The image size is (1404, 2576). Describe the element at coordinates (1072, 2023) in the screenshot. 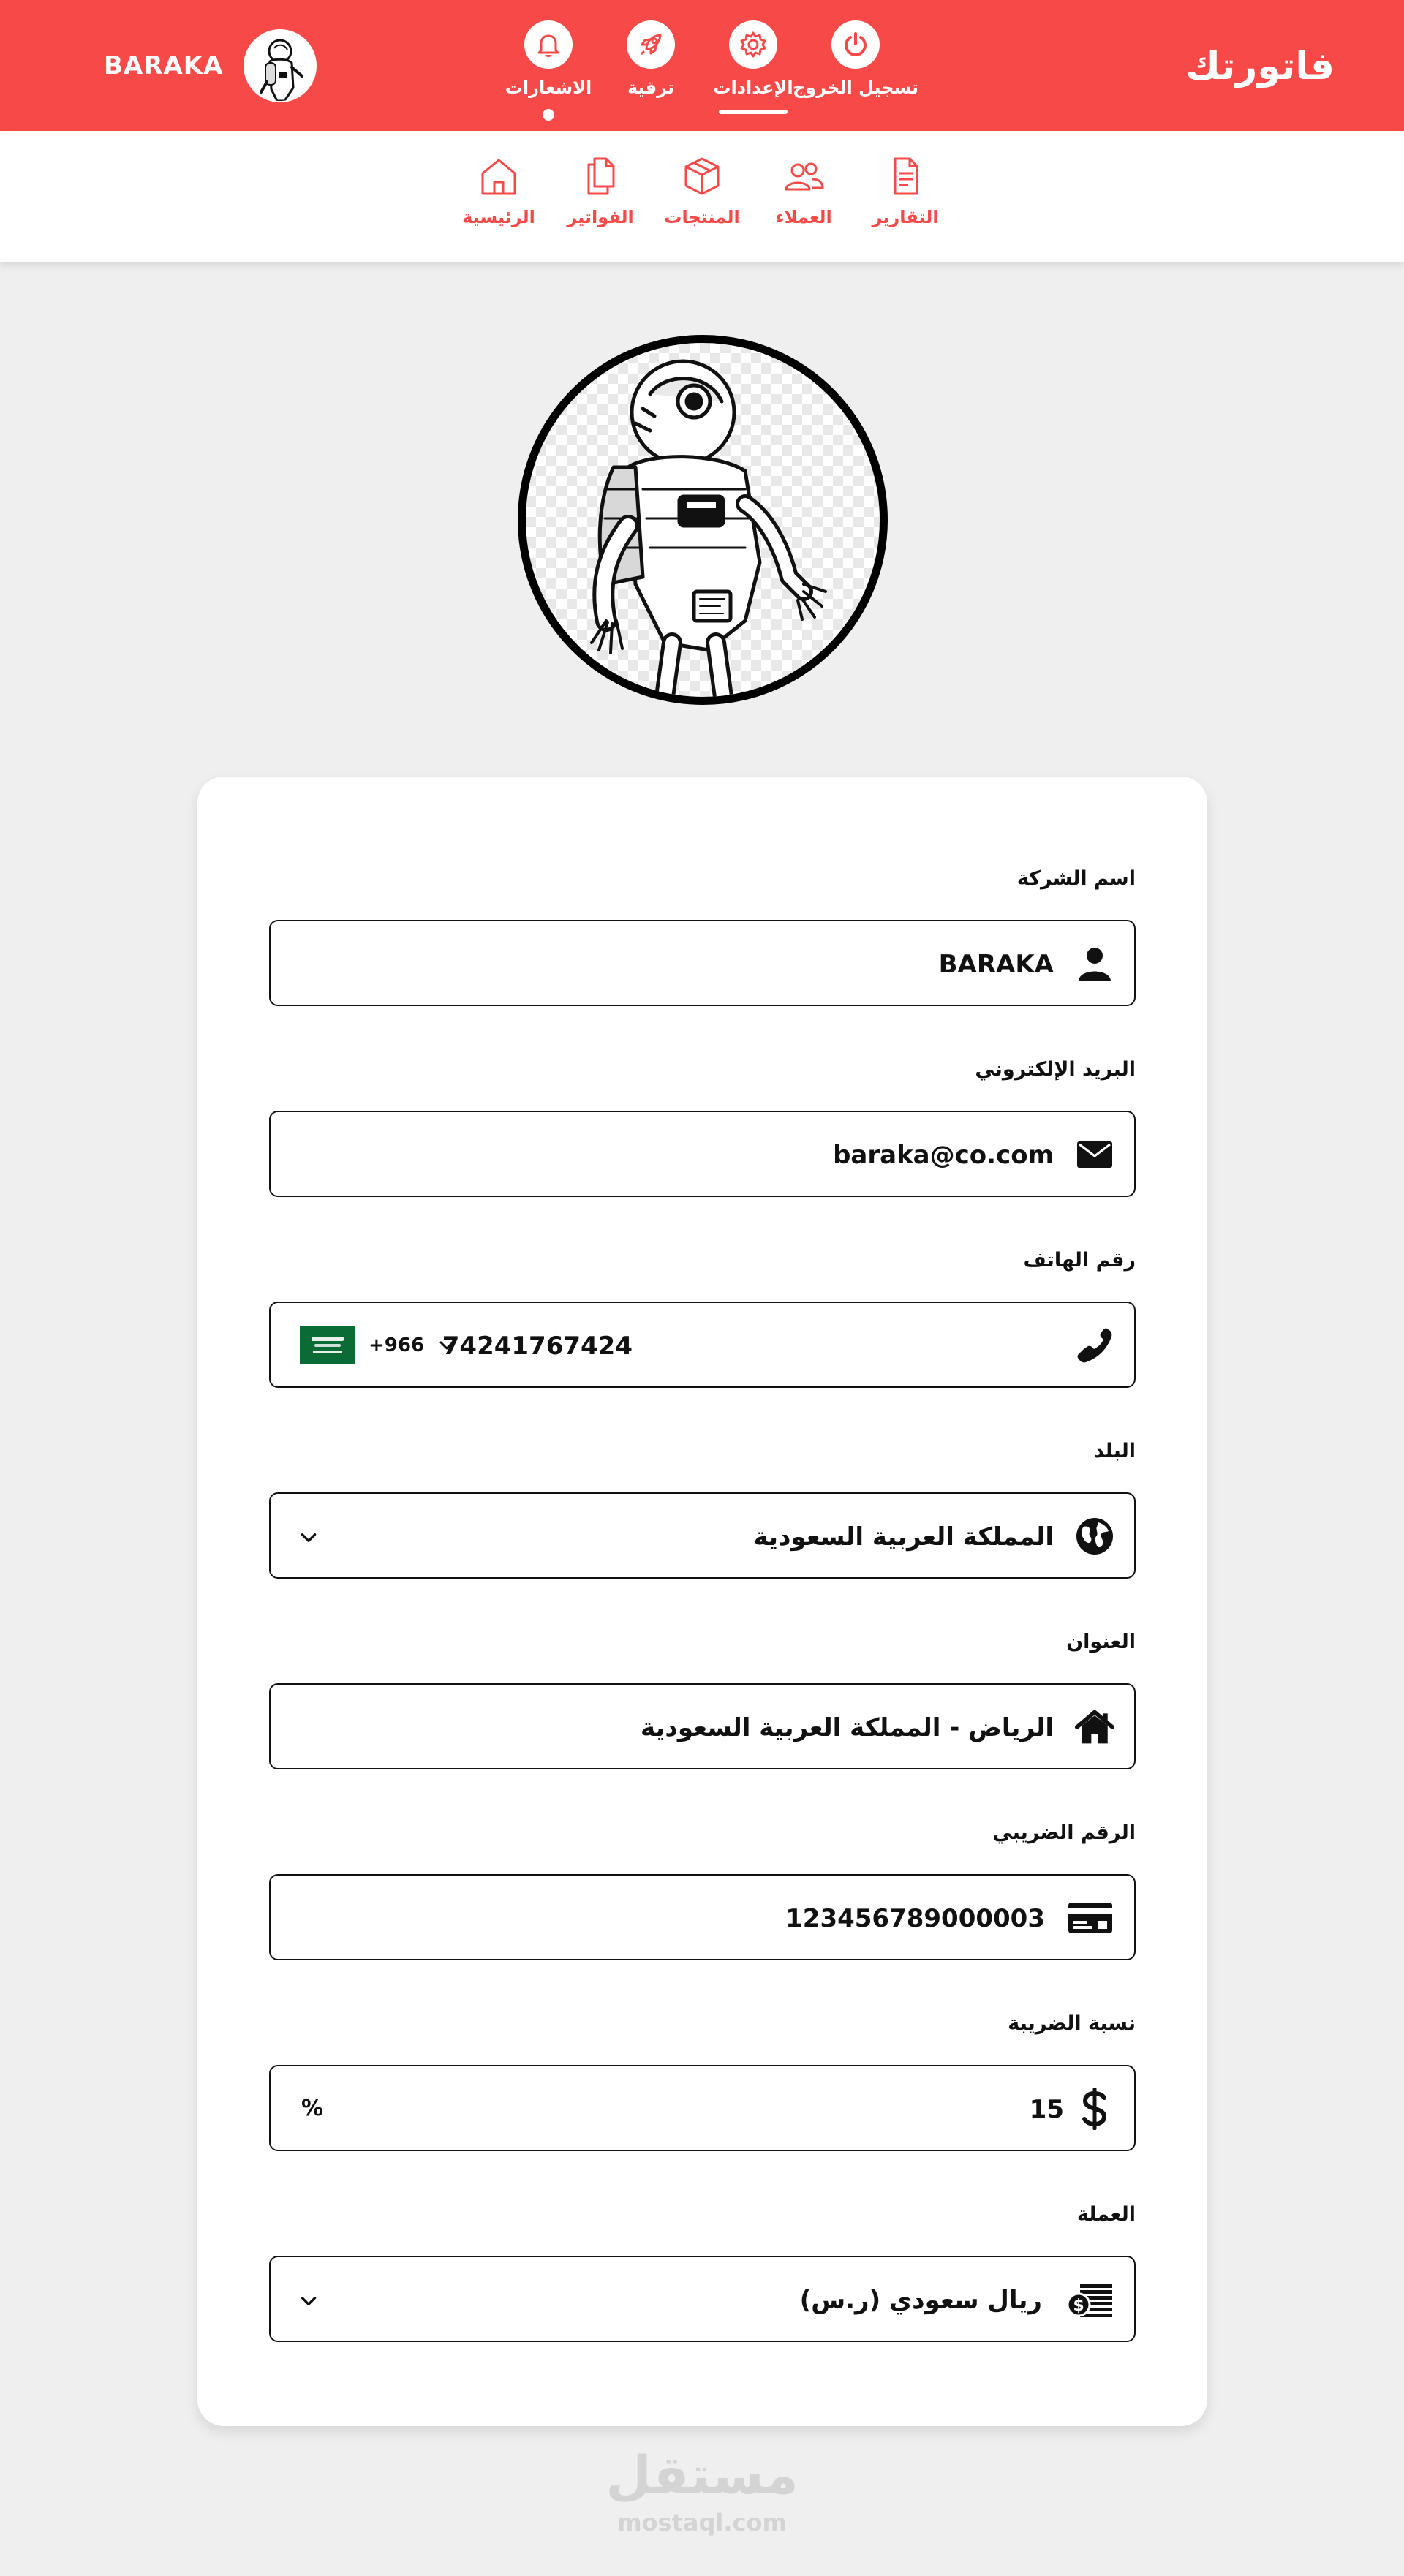

I see `tax-rate-label: نسبة الضريبة` at that location.